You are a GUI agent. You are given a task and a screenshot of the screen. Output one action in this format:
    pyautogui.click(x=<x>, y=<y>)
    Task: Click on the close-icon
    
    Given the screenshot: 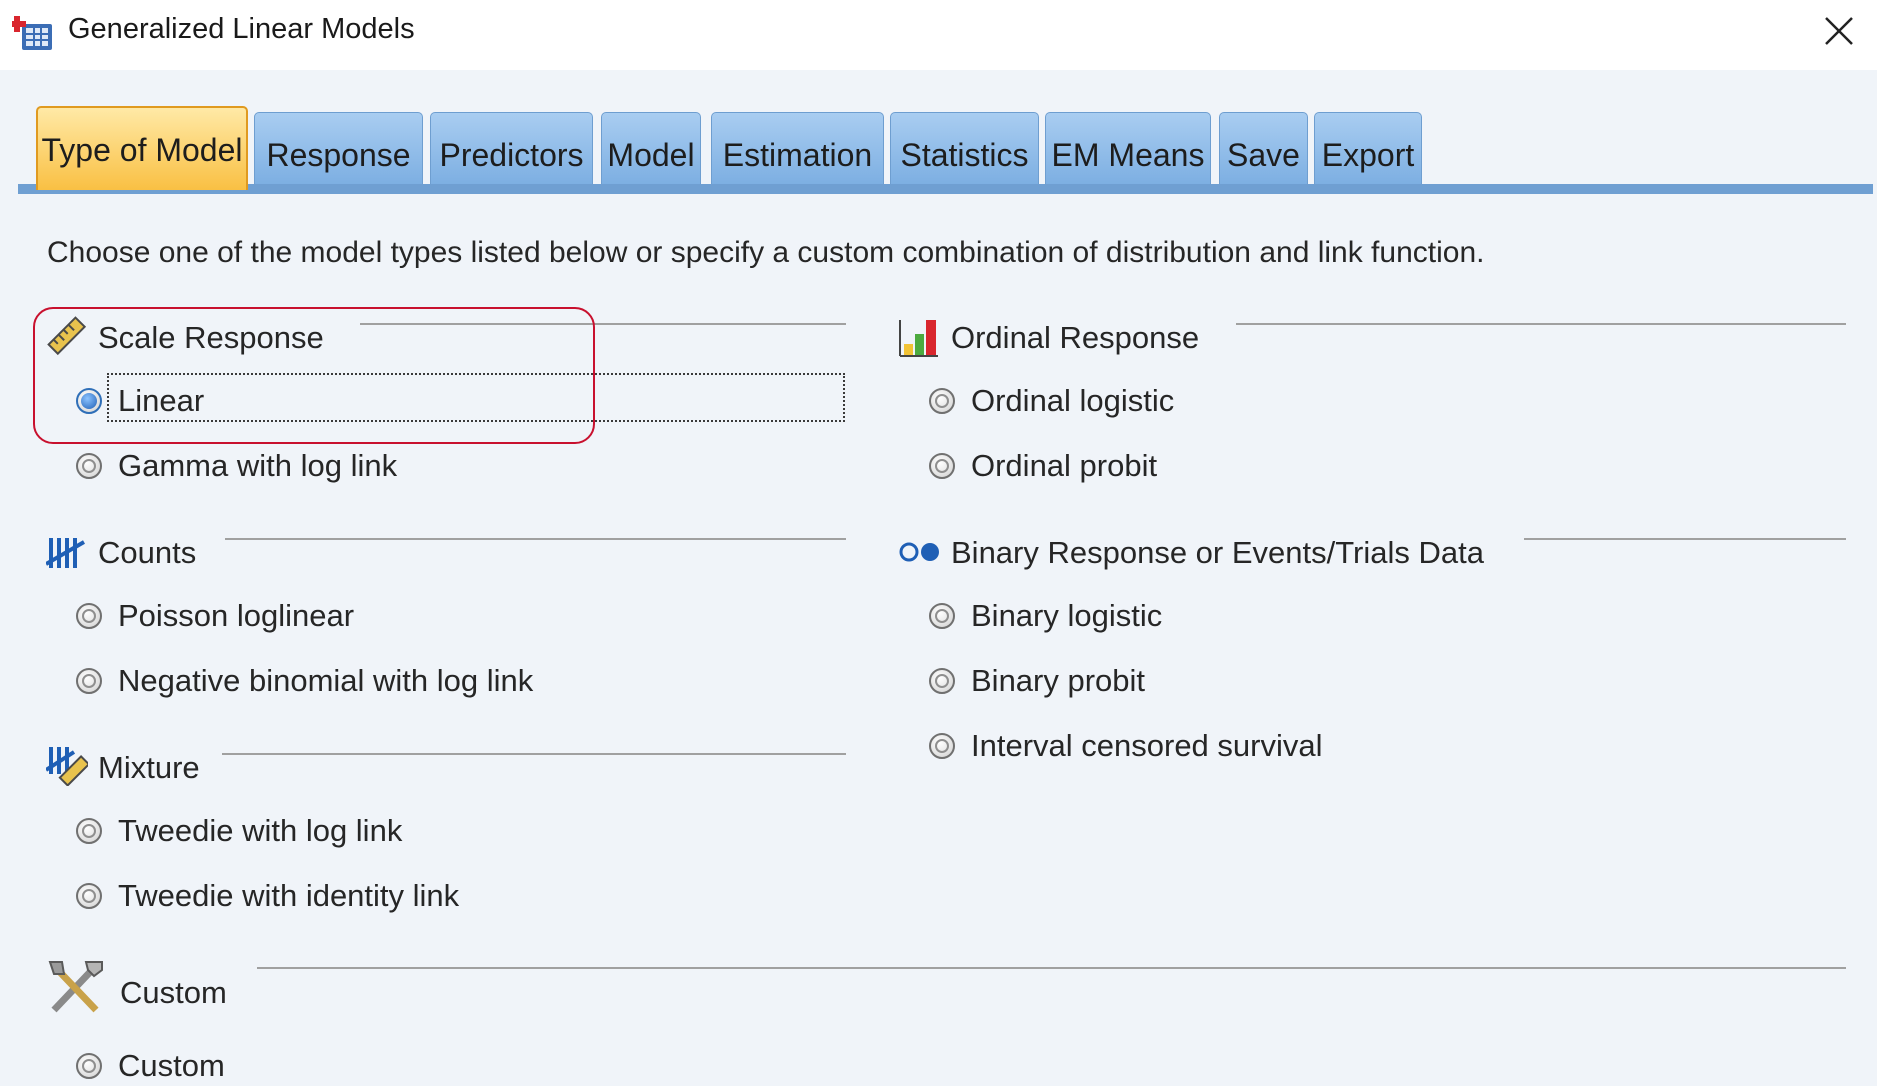 What is the action you would take?
    pyautogui.click(x=1839, y=31)
    